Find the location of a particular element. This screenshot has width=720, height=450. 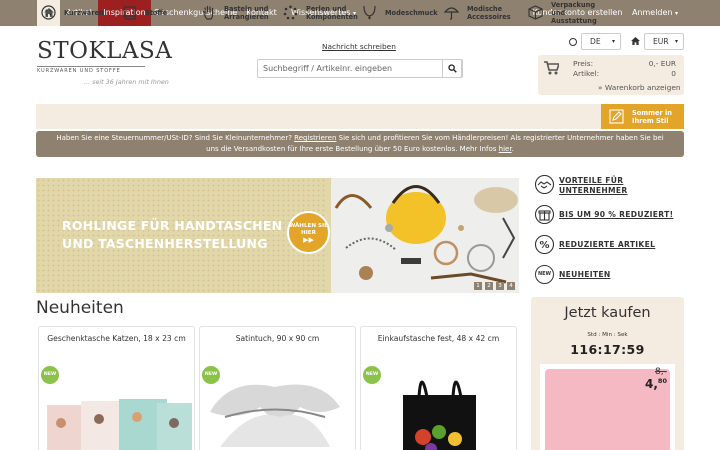

category-label: Sommer in Ihrem Stil is located at coordinates (652, 117).